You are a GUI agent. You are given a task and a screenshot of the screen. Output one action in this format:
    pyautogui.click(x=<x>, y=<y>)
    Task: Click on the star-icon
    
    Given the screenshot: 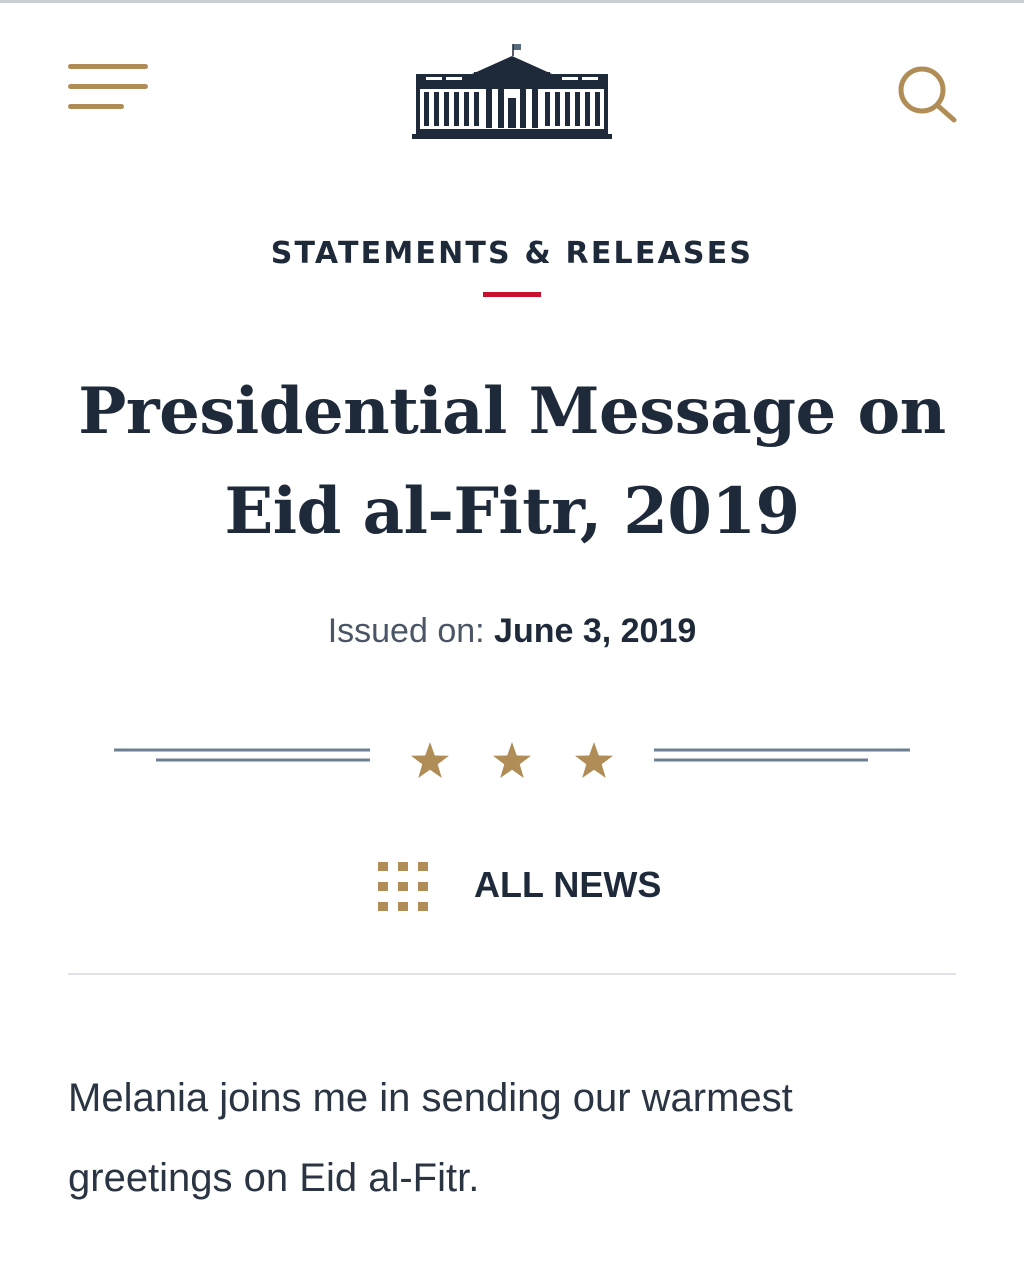 What is the action you would take?
    pyautogui.click(x=512, y=760)
    